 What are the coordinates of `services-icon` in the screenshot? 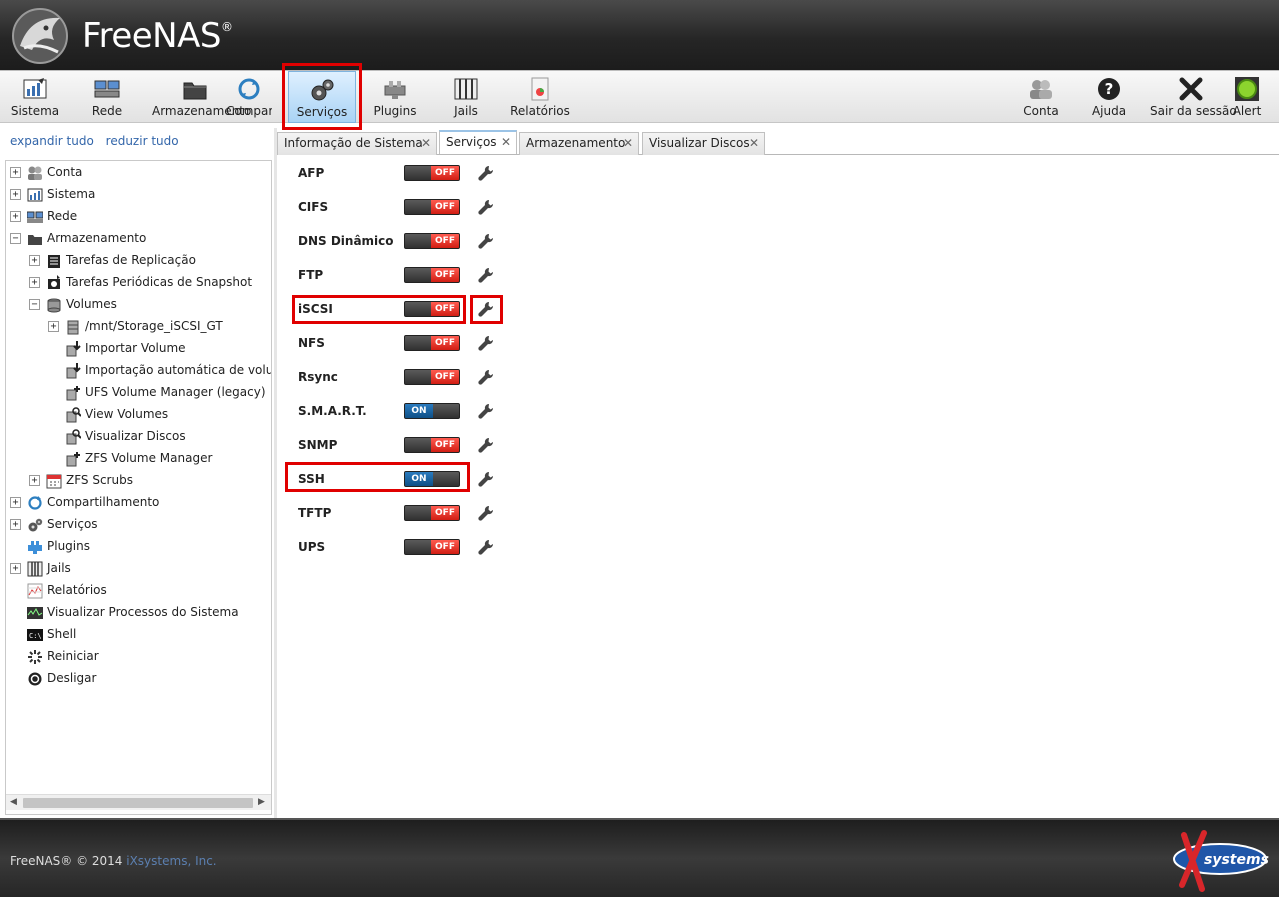 It's located at (35, 524).